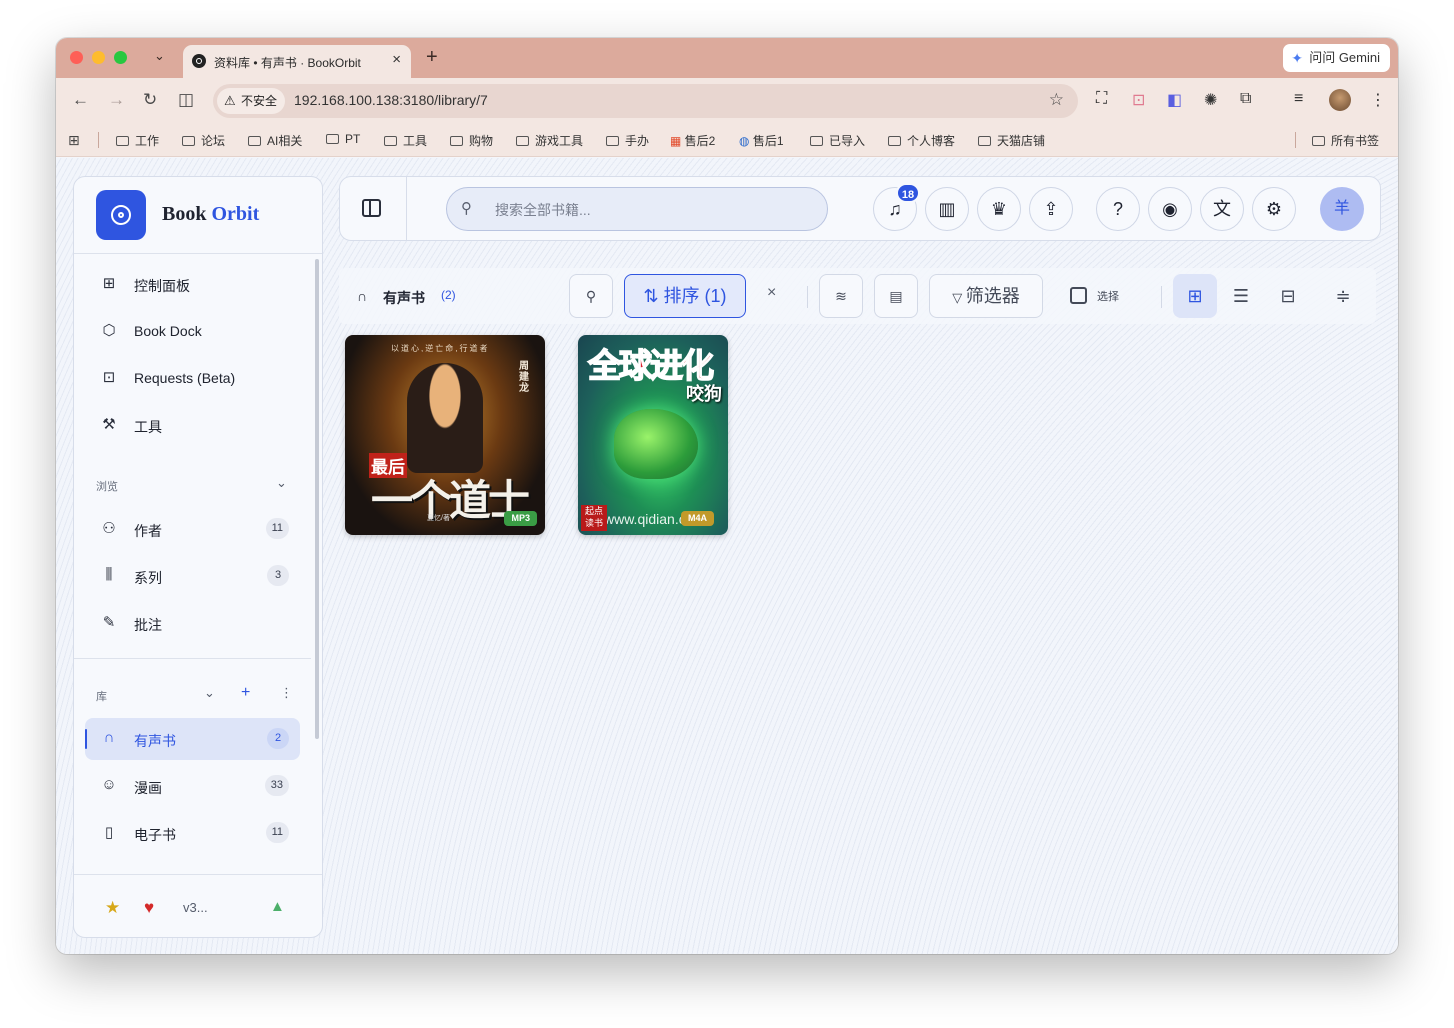 This screenshot has width=1454, height=1028. I want to click on sidebar-item-ebooks: ▯ 电子书 11, so click(192, 833).